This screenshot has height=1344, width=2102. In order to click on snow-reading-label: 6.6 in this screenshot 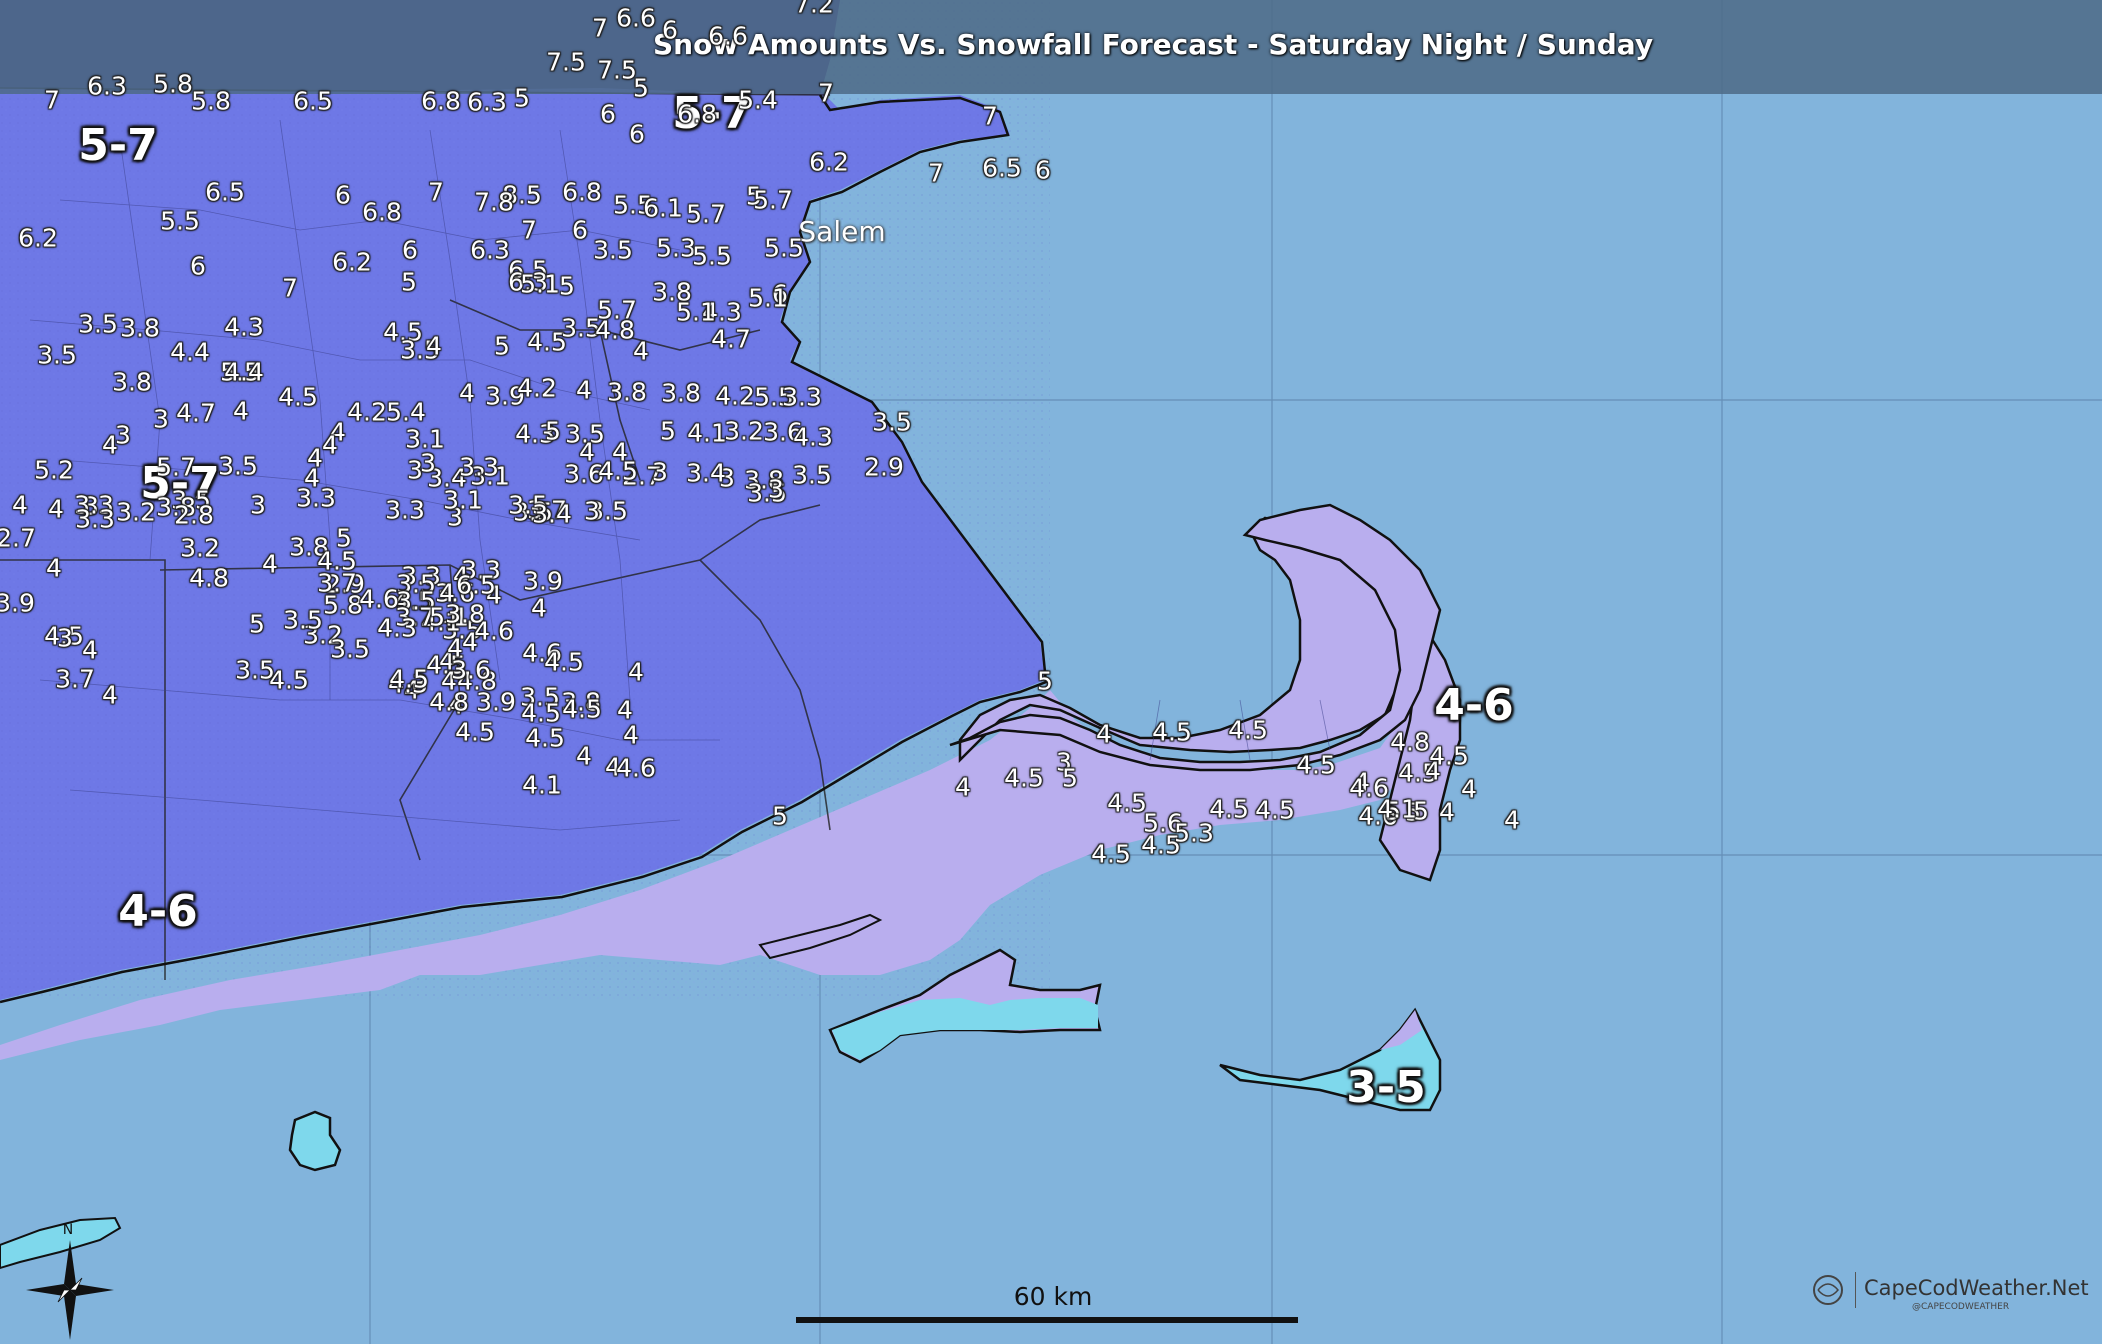, I will do `click(636, 18)`.